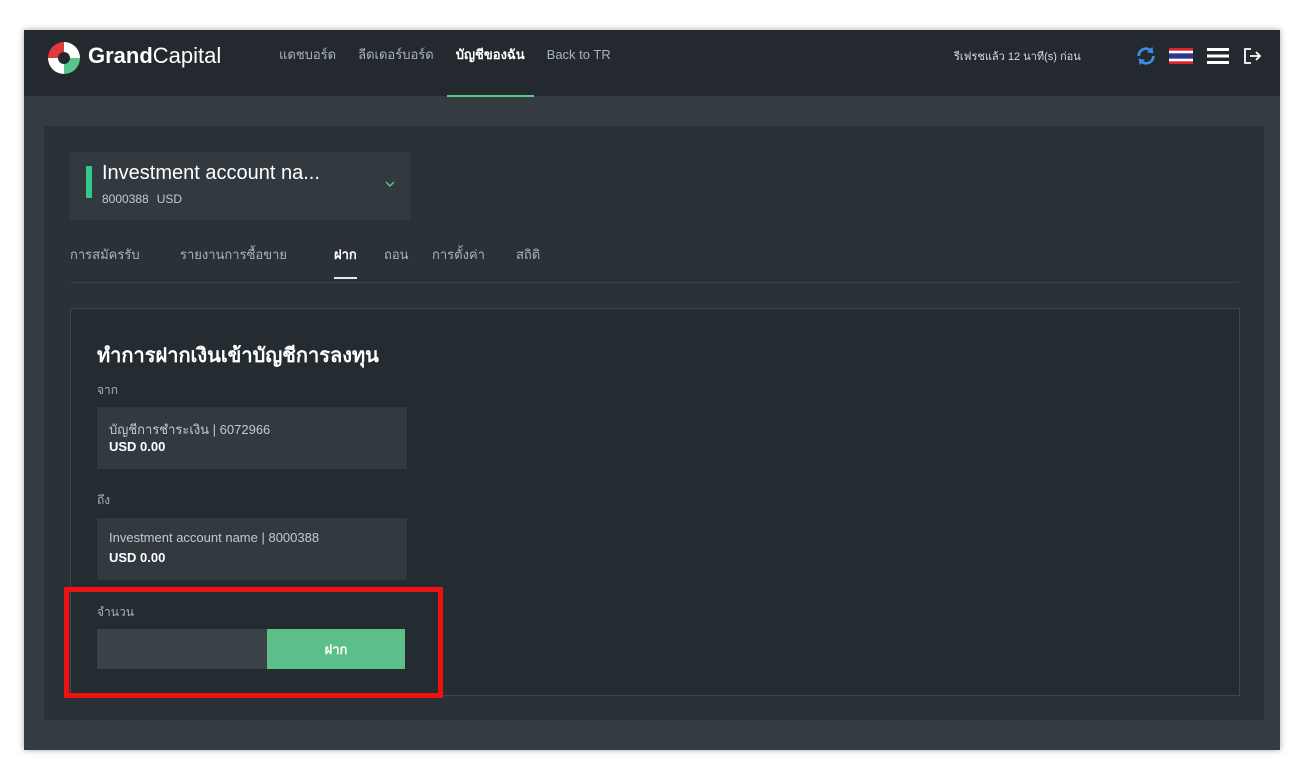  I want to click on from-account-box: บัญชีการชำระเงิน | 6072966 USD 0.00, so click(252, 438).